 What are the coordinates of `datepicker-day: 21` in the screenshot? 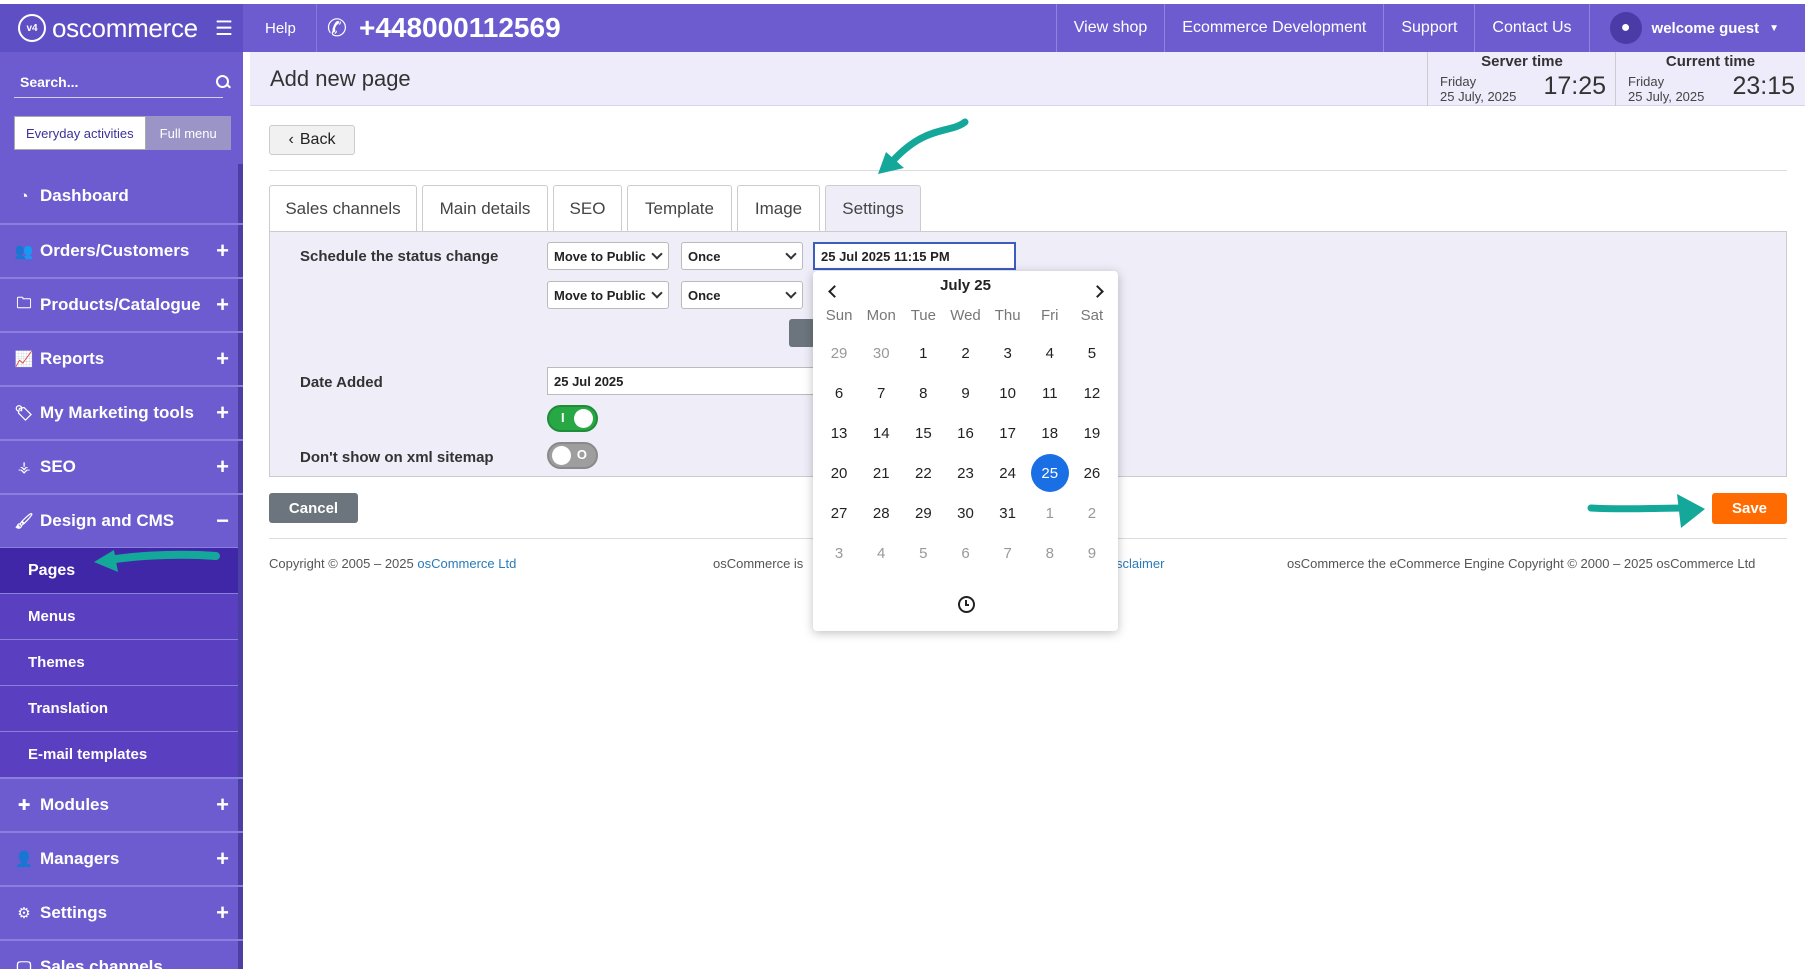 It's located at (881, 473).